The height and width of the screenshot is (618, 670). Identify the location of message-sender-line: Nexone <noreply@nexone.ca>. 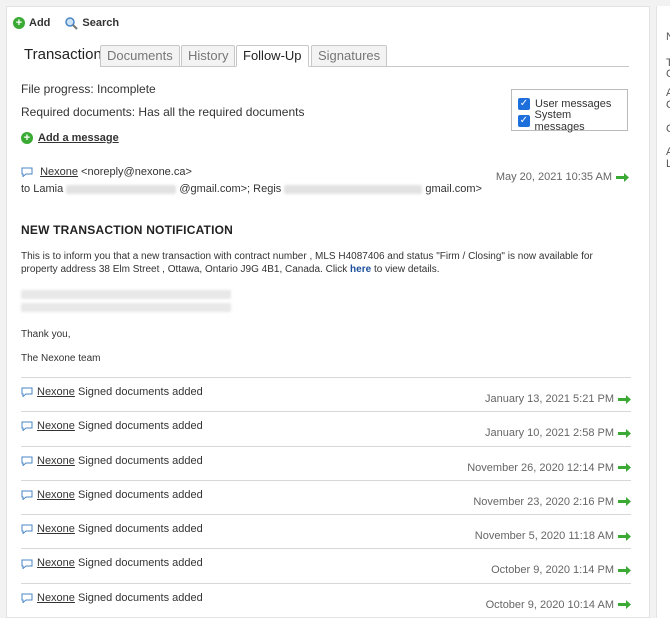
(106, 172).